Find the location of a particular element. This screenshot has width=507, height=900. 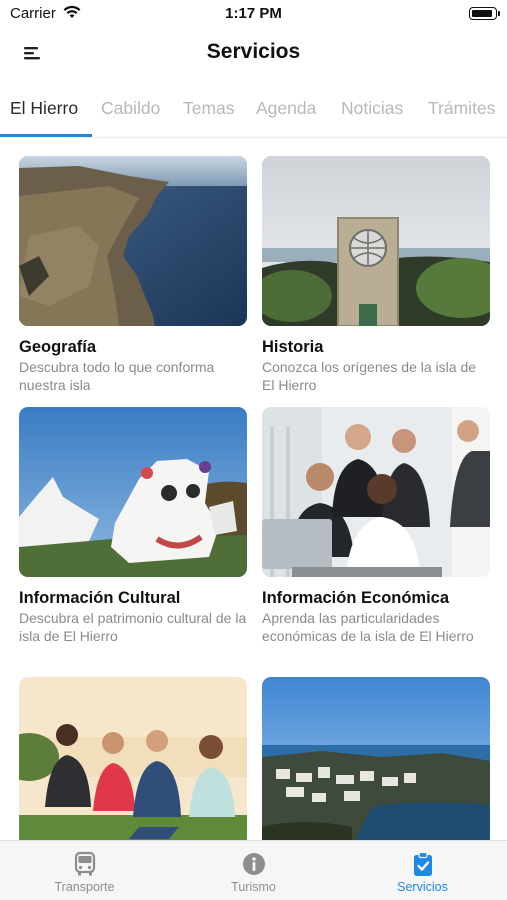

tab-temas: Temas is located at coordinates (209, 108).